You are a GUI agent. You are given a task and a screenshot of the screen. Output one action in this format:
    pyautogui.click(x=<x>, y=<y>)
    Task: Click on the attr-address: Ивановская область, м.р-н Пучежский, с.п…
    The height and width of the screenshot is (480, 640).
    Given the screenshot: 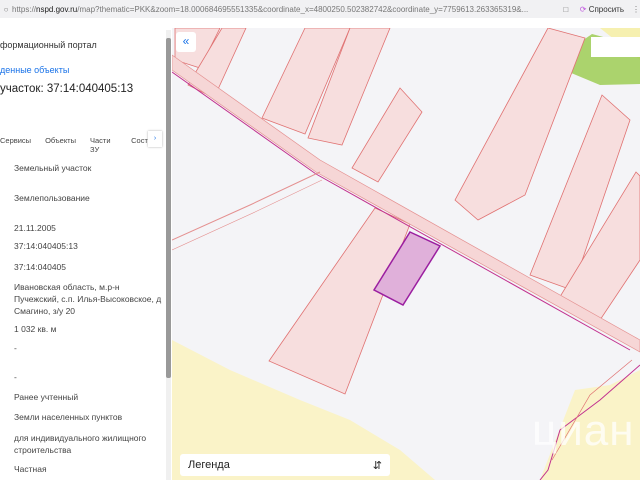 What is the action you would take?
    pyautogui.click(x=88, y=299)
    